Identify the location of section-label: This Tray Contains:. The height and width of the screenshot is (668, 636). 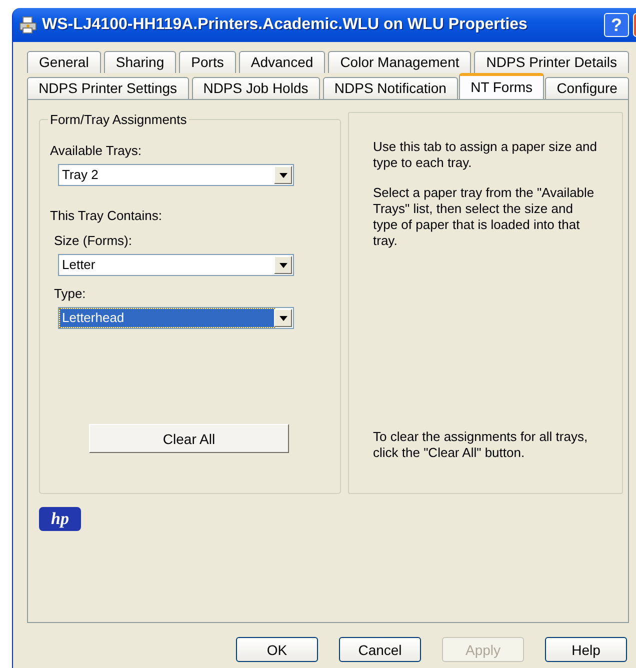
(106, 215).